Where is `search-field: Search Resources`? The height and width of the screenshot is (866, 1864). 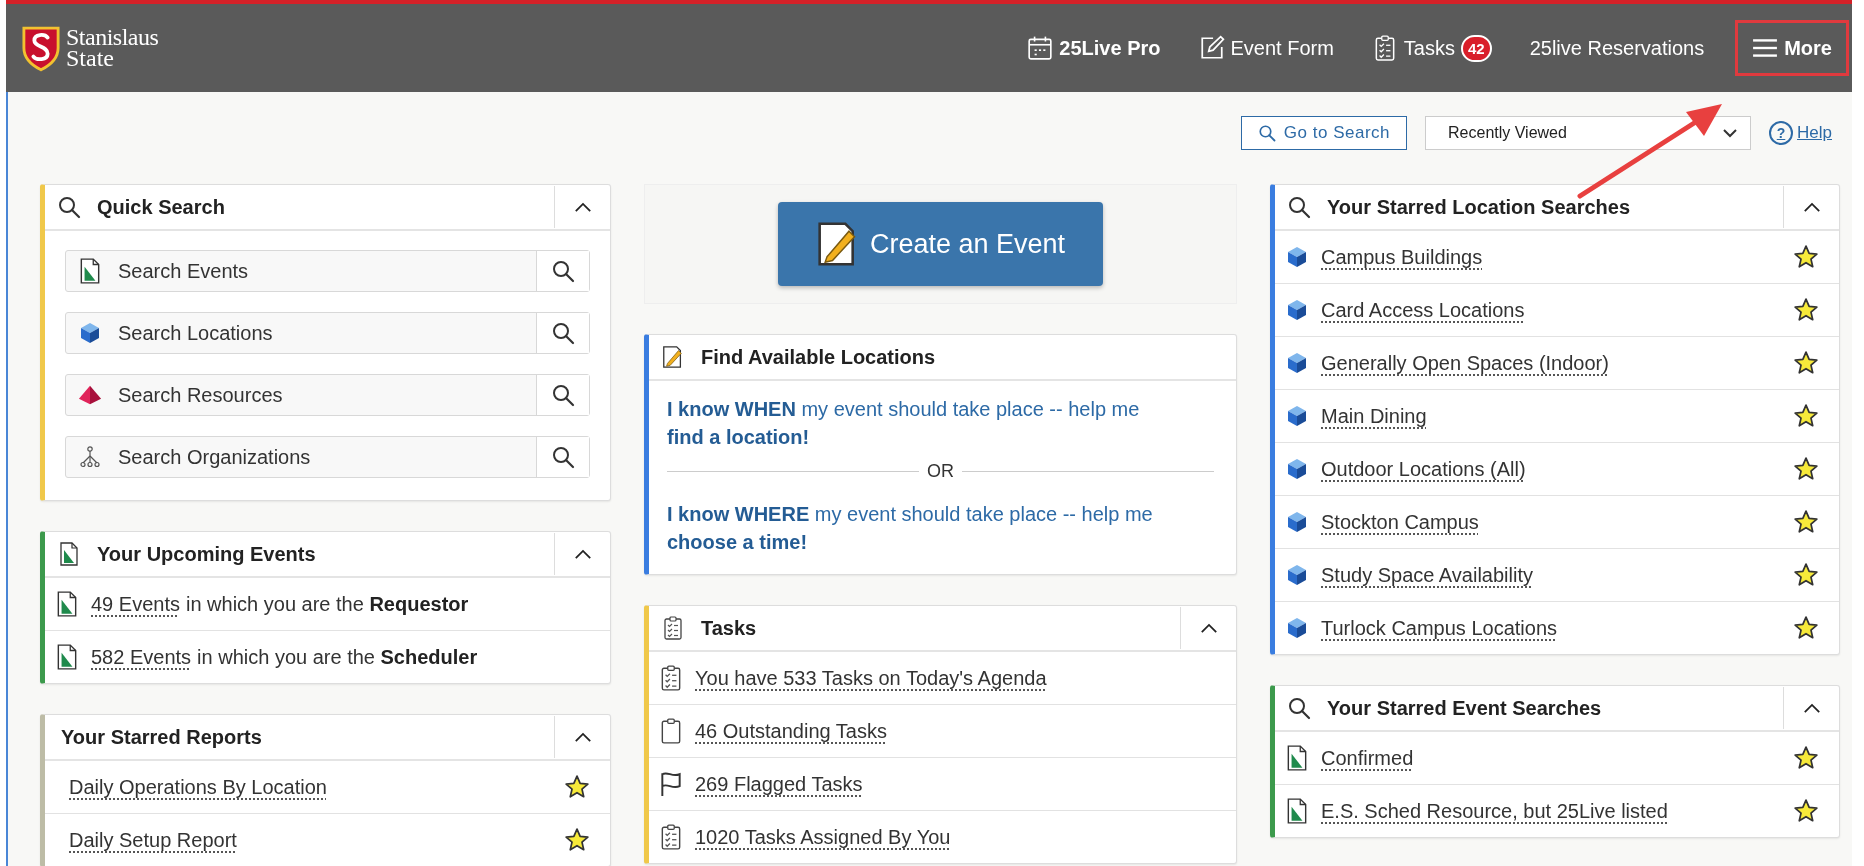 search-field: Search Resources is located at coordinates (327, 395).